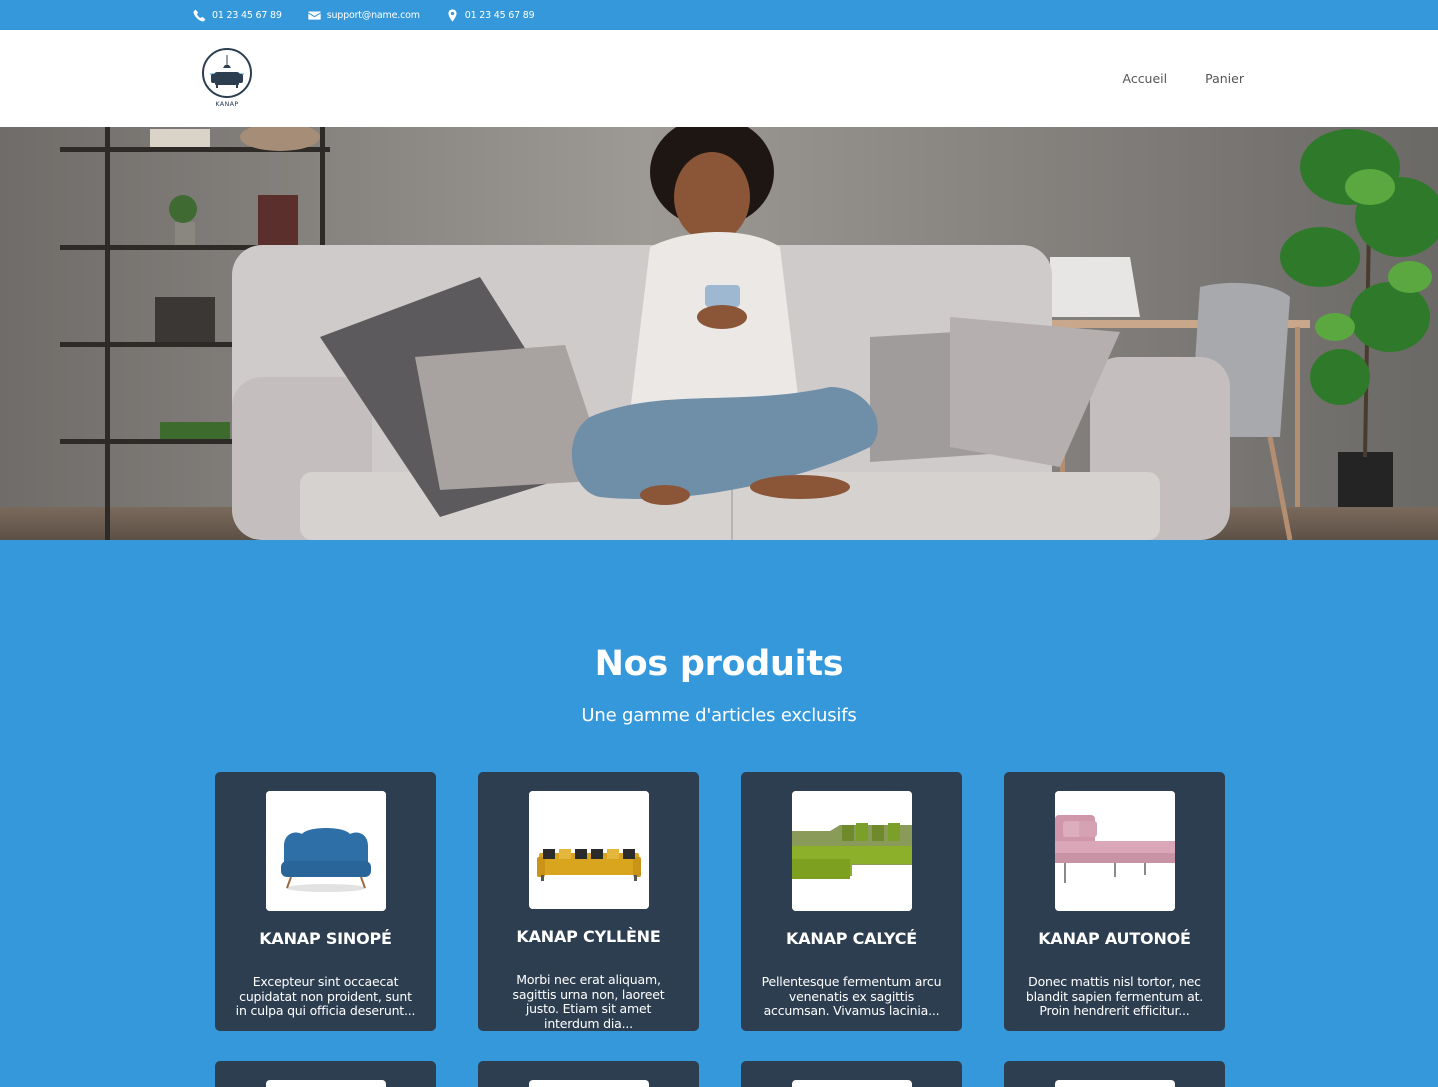 The height and width of the screenshot is (1087, 1438). I want to click on main-nav: Accueil Panier, so click(1183, 78).